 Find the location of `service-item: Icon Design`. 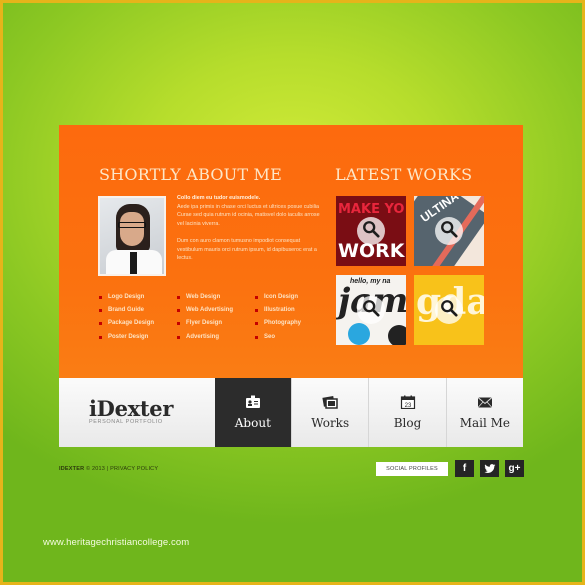

service-item: Icon Design is located at coordinates (290, 297).